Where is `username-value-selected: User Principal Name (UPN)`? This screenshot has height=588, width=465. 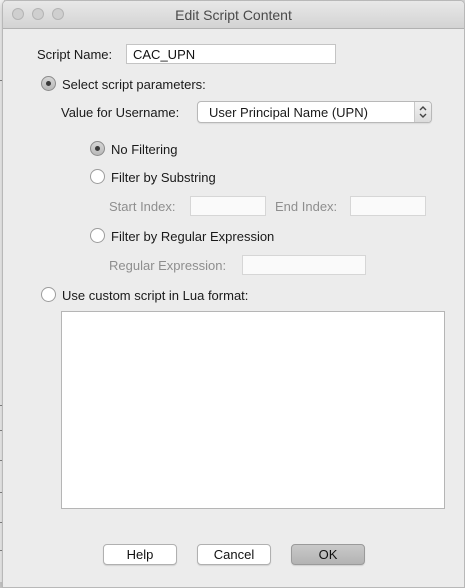 username-value-selected: User Principal Name (UPN) is located at coordinates (288, 112).